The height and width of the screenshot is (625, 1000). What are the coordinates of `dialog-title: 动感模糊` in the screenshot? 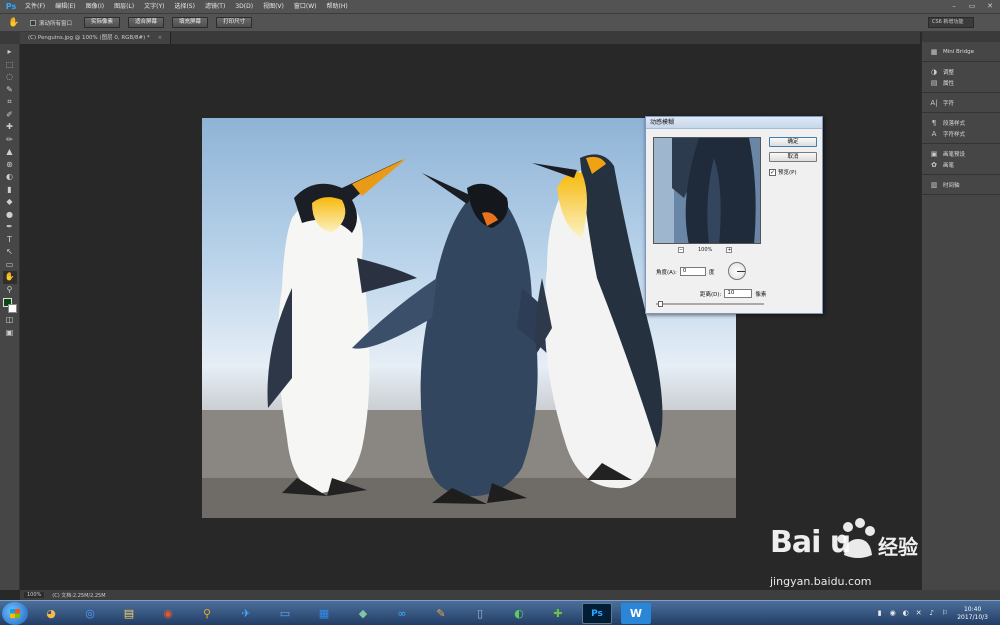 It's located at (734, 123).